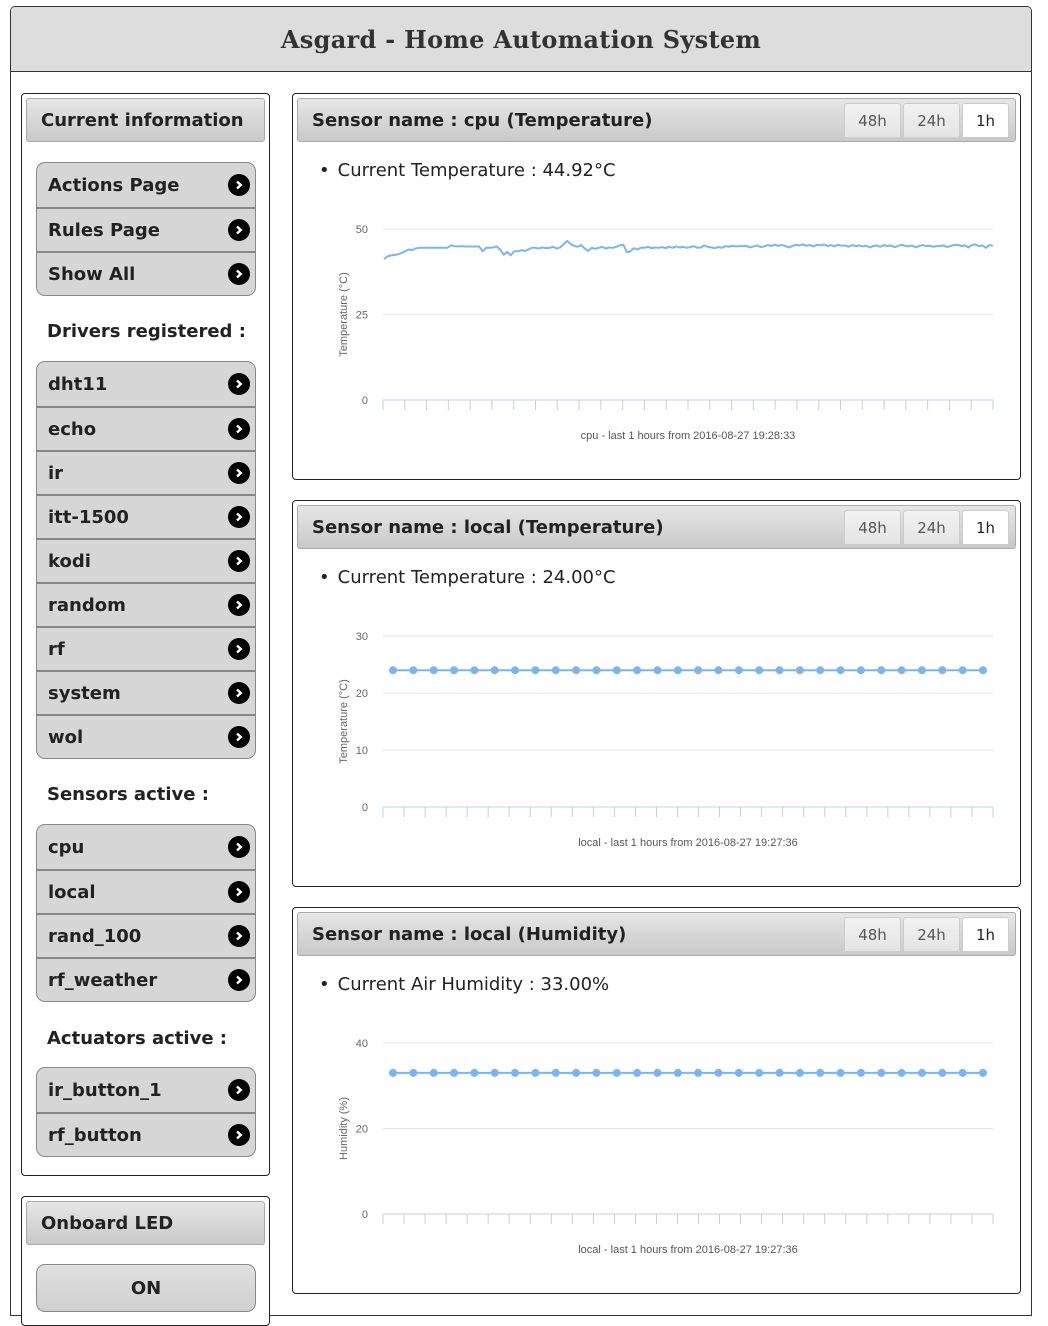  Describe the element at coordinates (145, 1223) in the screenshot. I see `onboard-led-header: Onboard LED` at that location.